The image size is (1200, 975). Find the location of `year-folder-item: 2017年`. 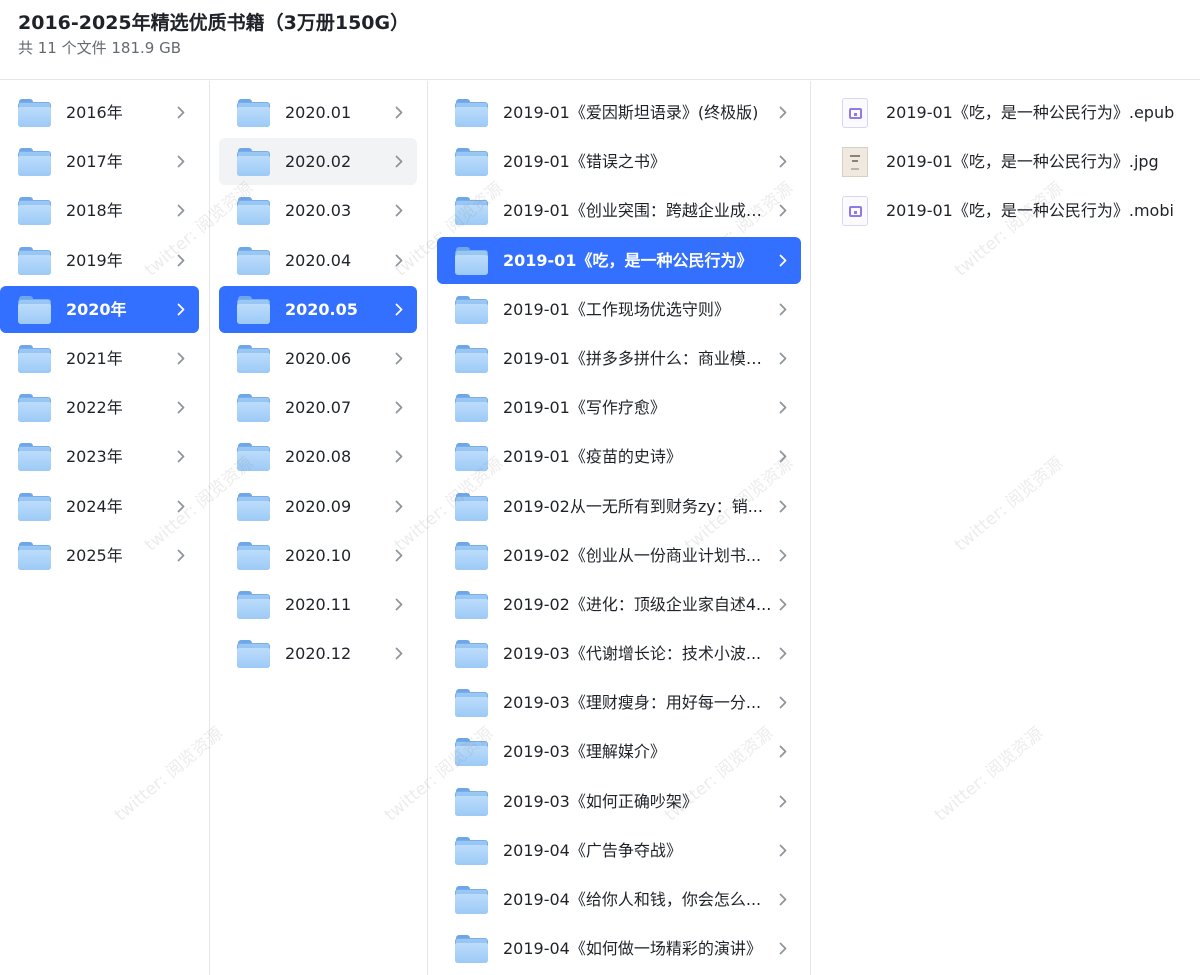

year-folder-item: 2017年 is located at coordinates (99, 161).